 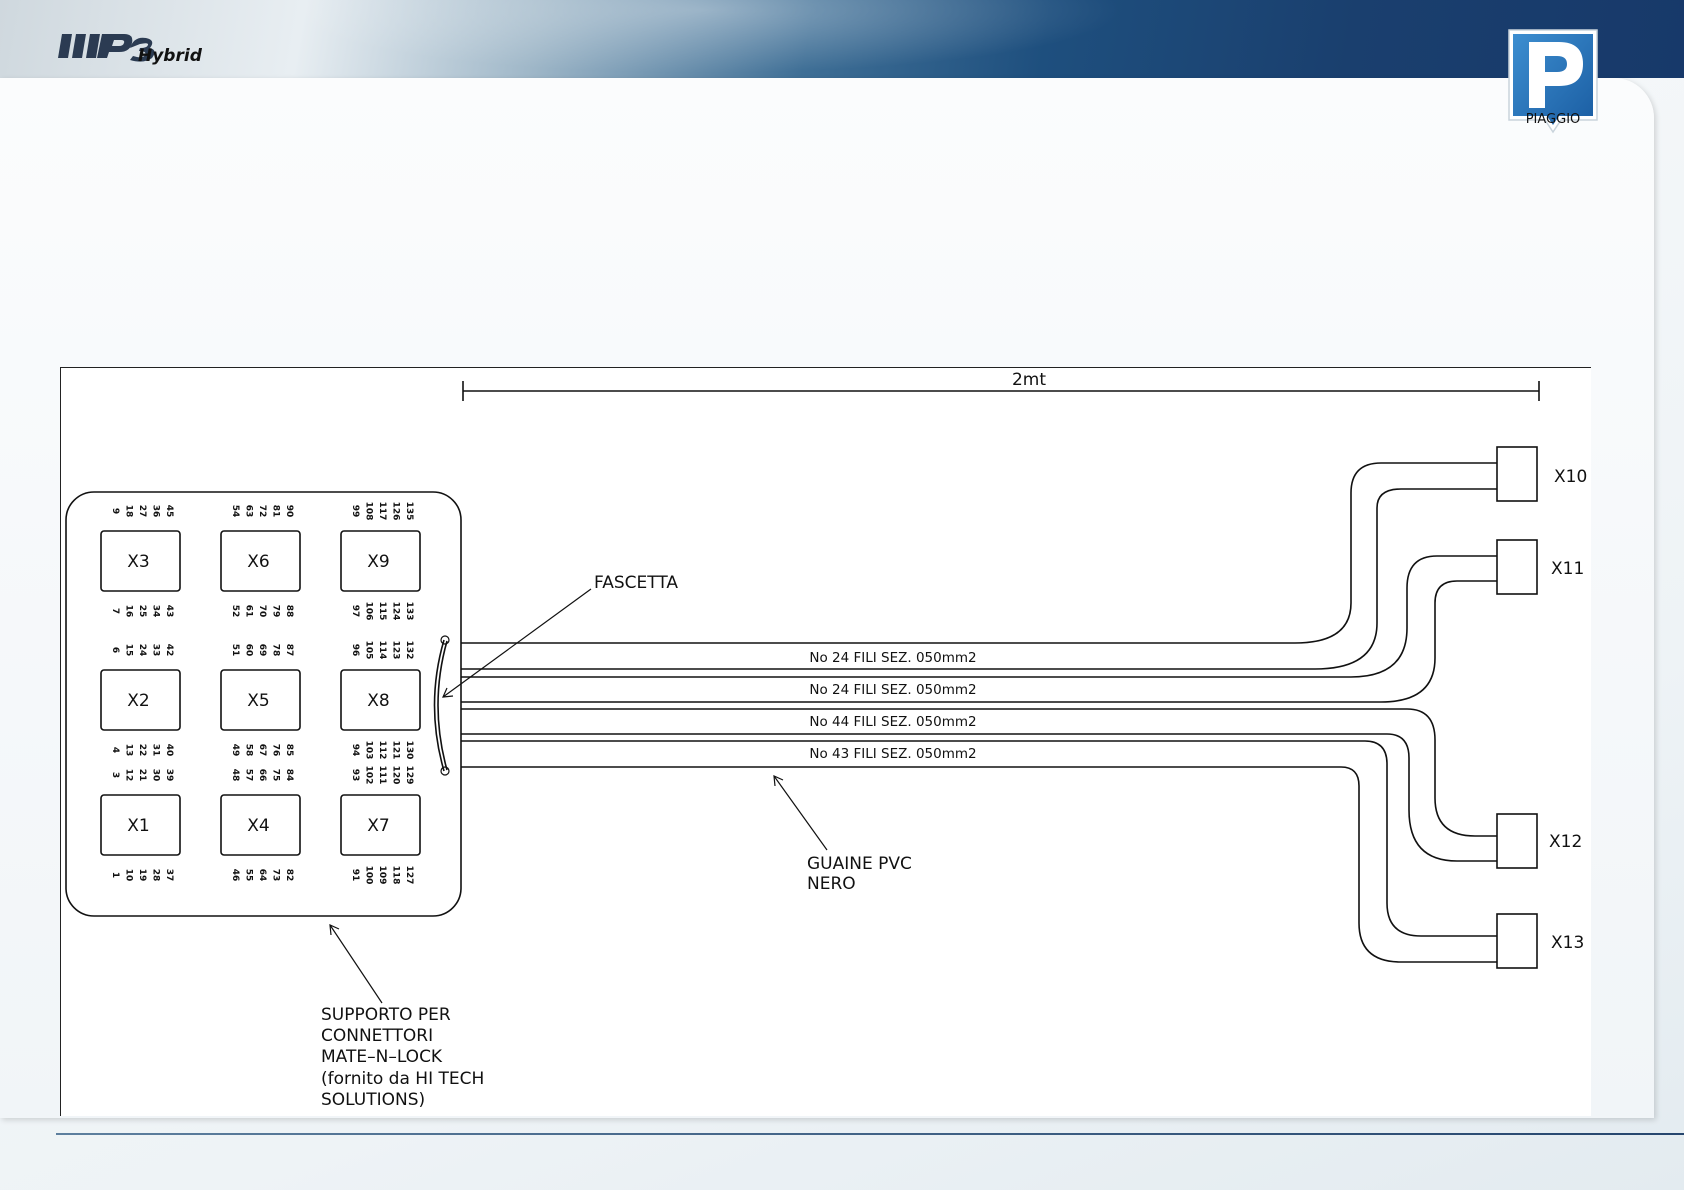 What do you see at coordinates (369, 750) in the screenshot?
I see `connector-x8-pin-bottom: 103` at bounding box center [369, 750].